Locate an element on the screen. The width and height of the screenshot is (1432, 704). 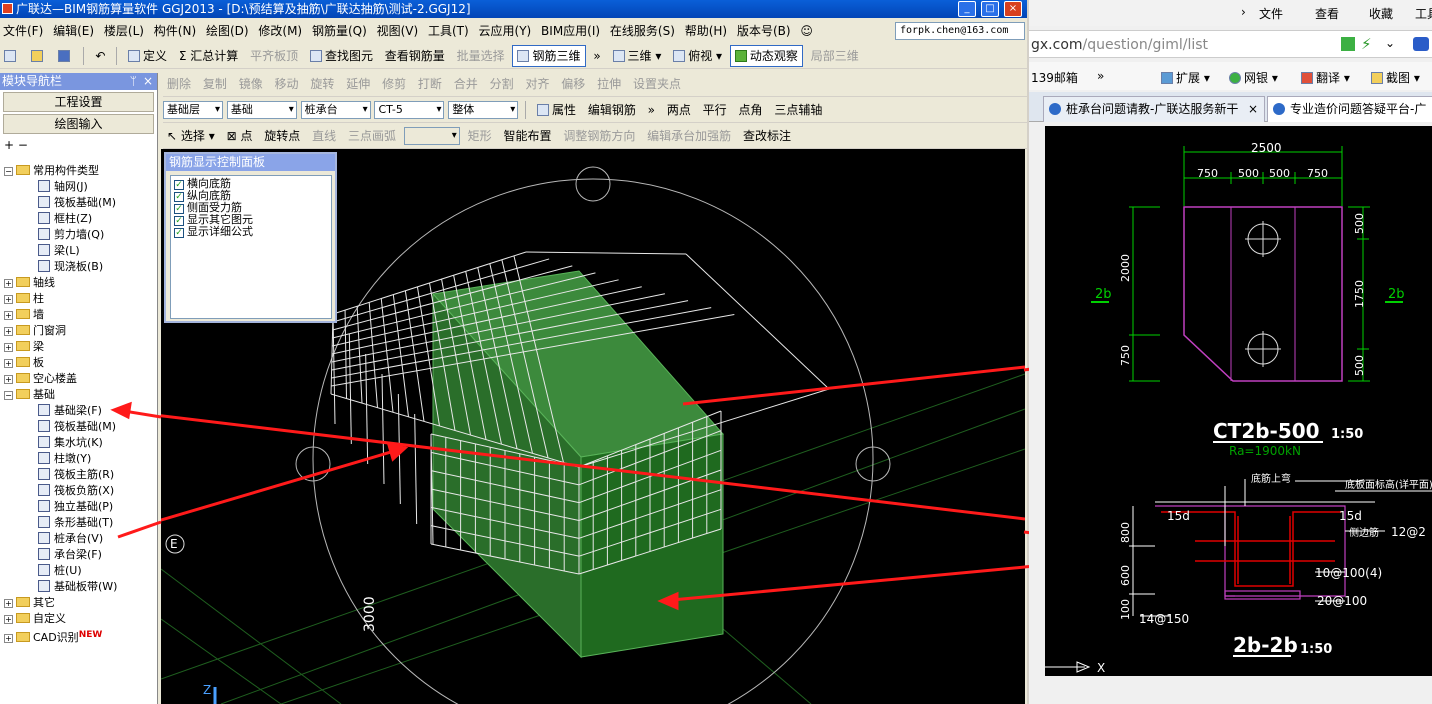
move-button: 移动 is located at coordinates (287, 84).